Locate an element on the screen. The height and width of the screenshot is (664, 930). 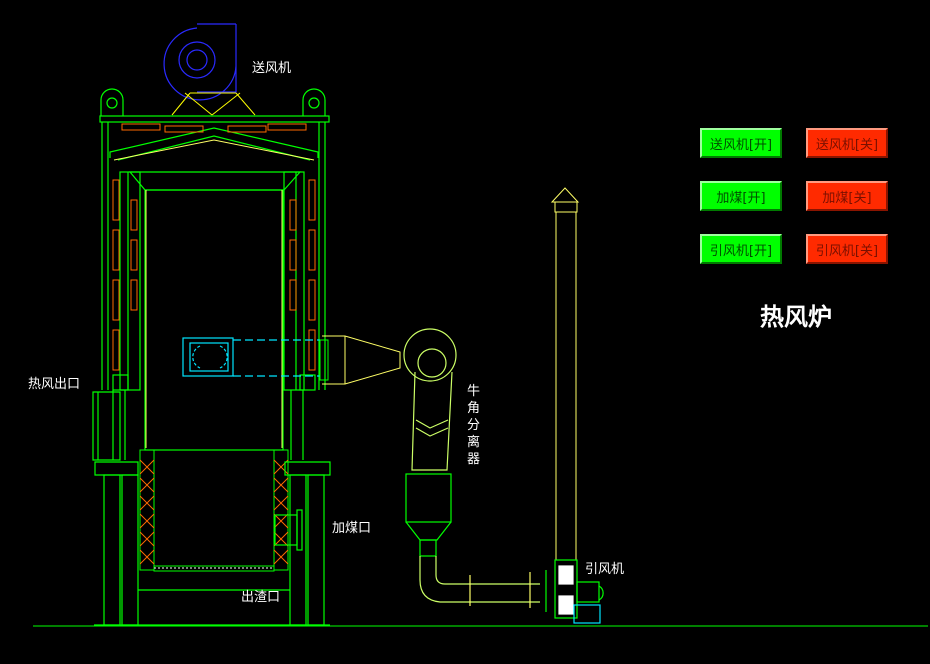
coal-feed-on-button: 加煤[开] is located at coordinates (741, 196).